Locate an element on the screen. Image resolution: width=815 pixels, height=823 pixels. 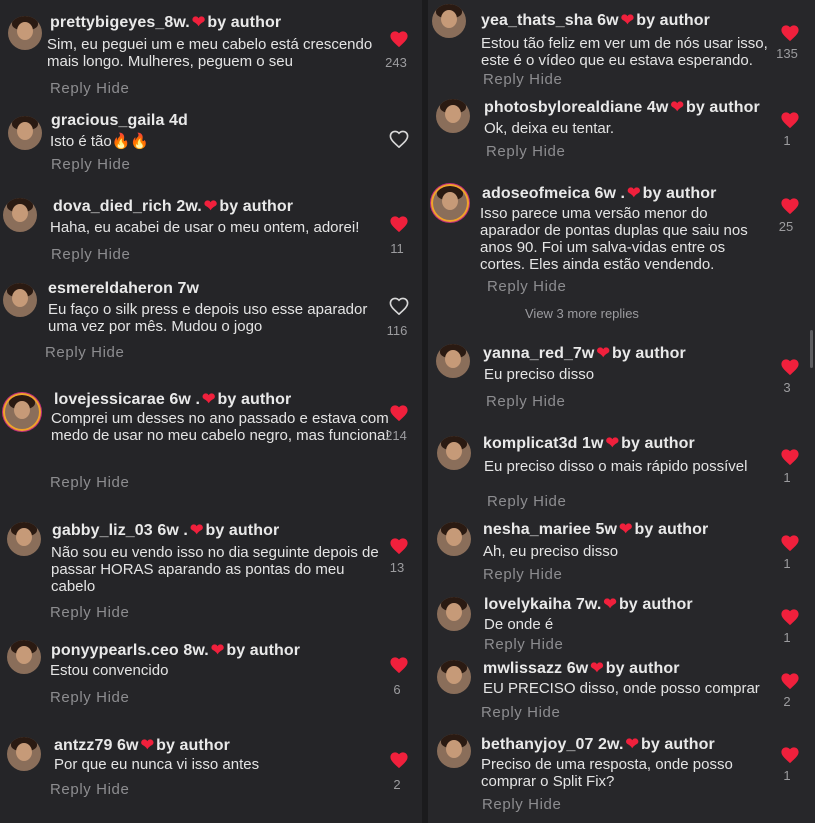
username: dova_died_rich 2w. is located at coordinates (127, 206).